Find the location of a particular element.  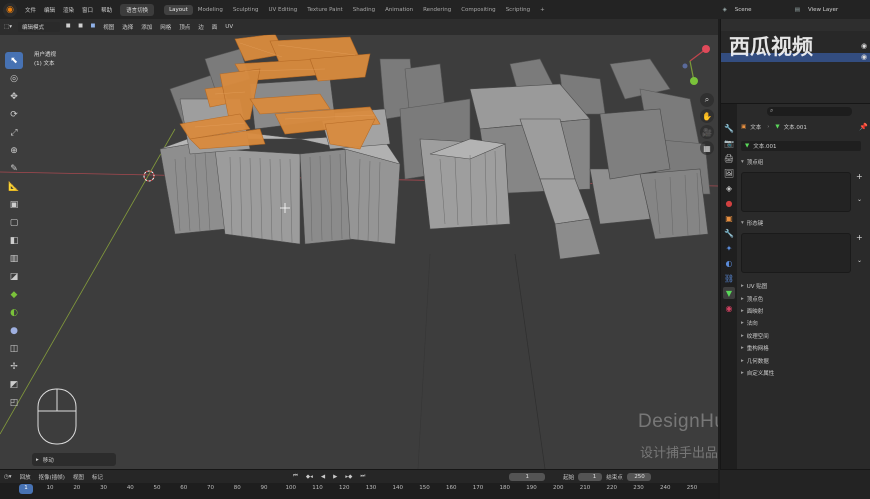

play-reverse-icon: ◀ is located at coordinates (323, 477).